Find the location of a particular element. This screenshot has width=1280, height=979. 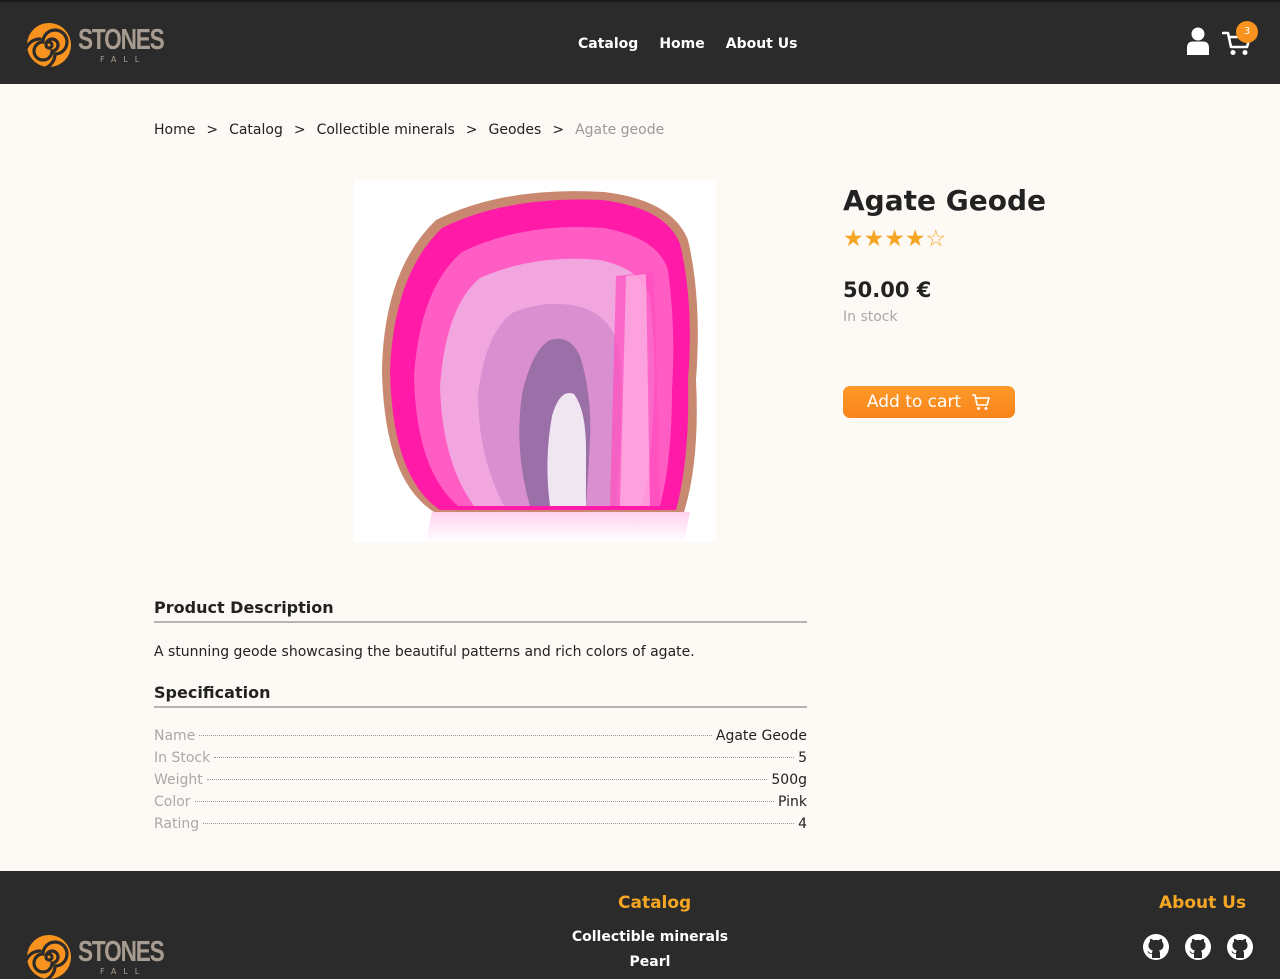

footer-catalog-title: Catalog is located at coordinates (655, 903).